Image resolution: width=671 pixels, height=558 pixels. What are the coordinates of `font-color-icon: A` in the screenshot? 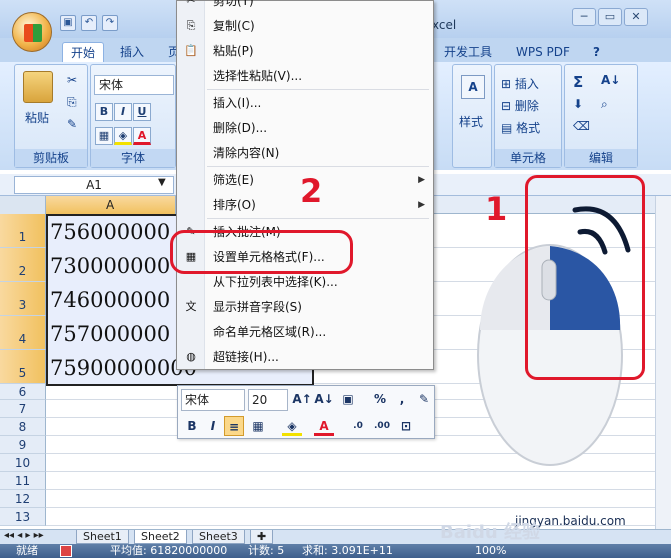 It's located at (142, 136).